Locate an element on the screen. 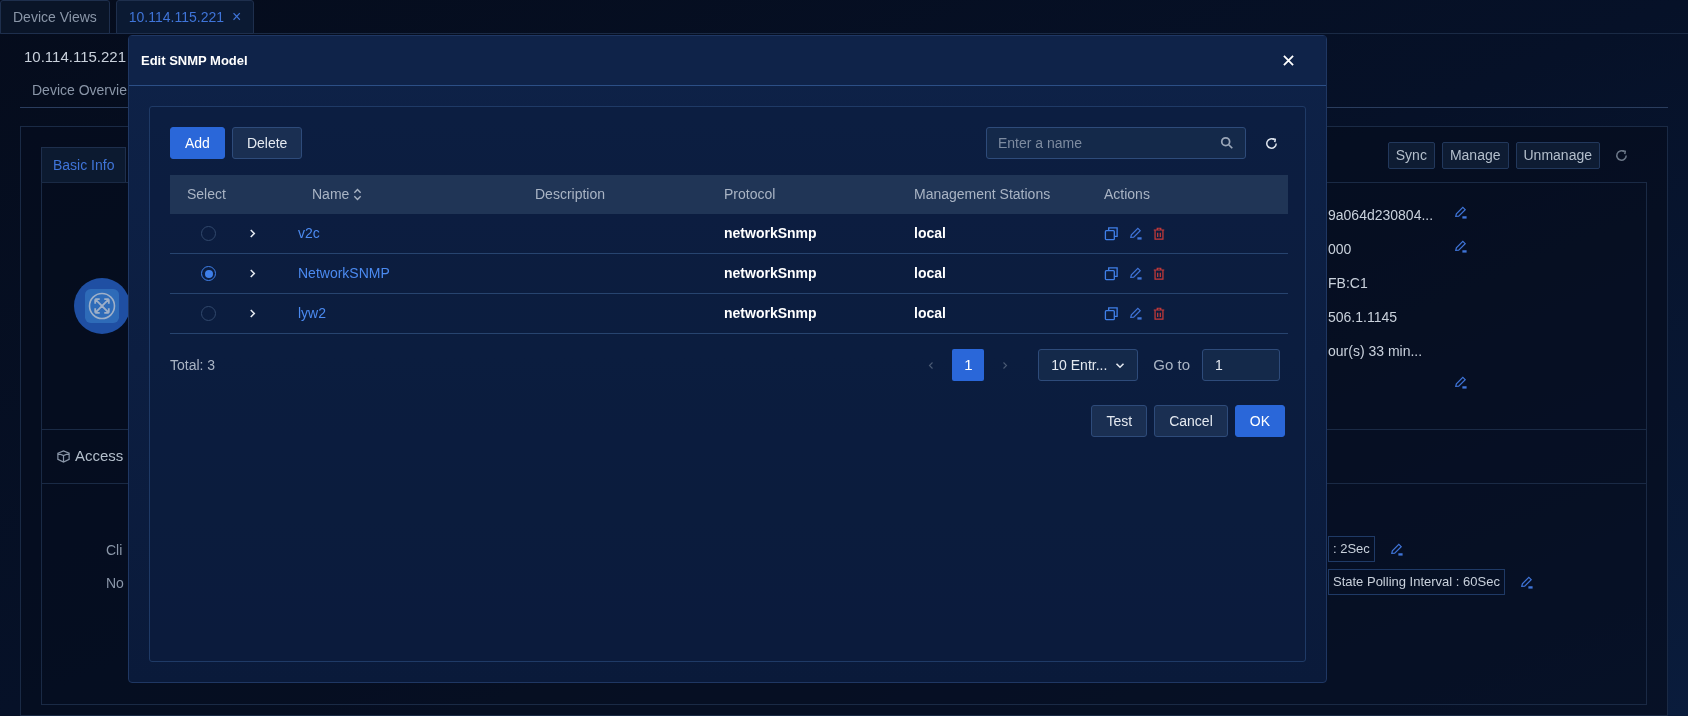 The width and height of the screenshot is (1688, 716). info-value: 506.1.1145 is located at coordinates (1363, 317).